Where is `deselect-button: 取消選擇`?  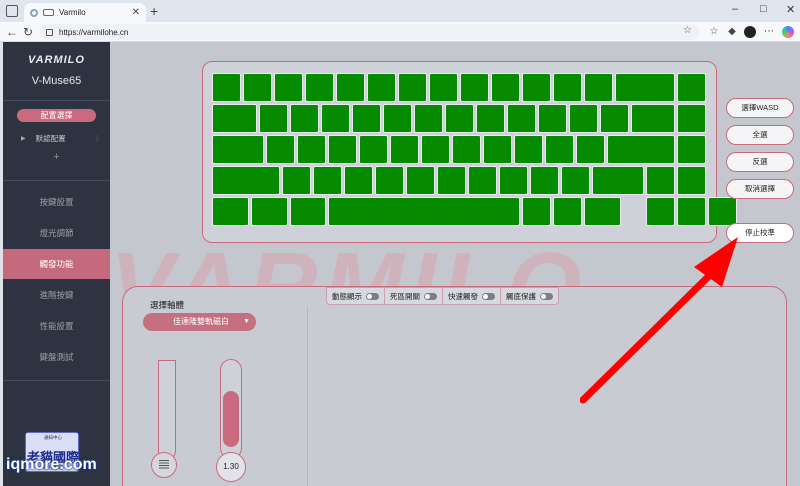 deselect-button: 取消選擇 is located at coordinates (760, 189).